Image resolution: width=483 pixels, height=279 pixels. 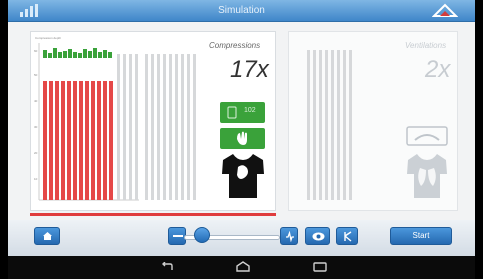 What do you see at coordinates (241, 11) in the screenshot?
I see `header-bar: Simulation` at bounding box center [241, 11].